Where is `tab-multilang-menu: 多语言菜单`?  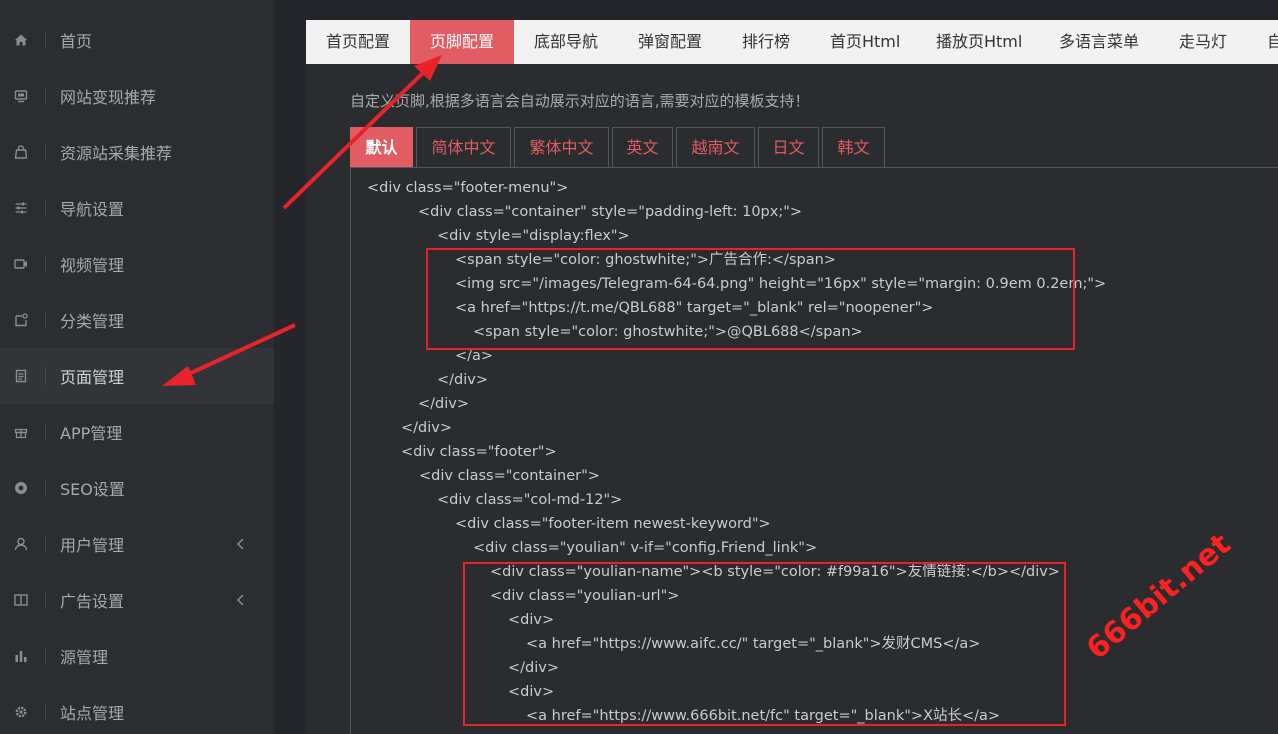 tab-multilang-menu: 多语言菜单 is located at coordinates (1099, 42).